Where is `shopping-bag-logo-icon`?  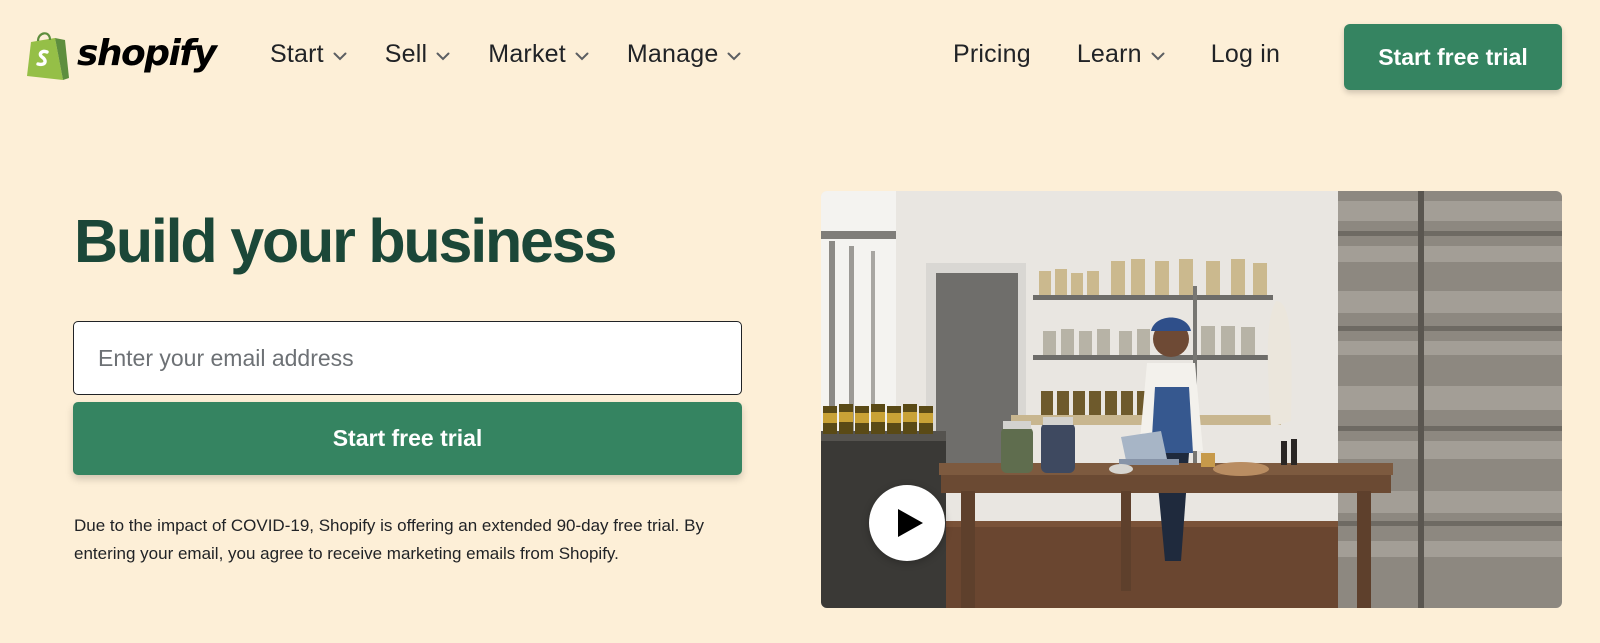 shopping-bag-logo-icon is located at coordinates (48, 56).